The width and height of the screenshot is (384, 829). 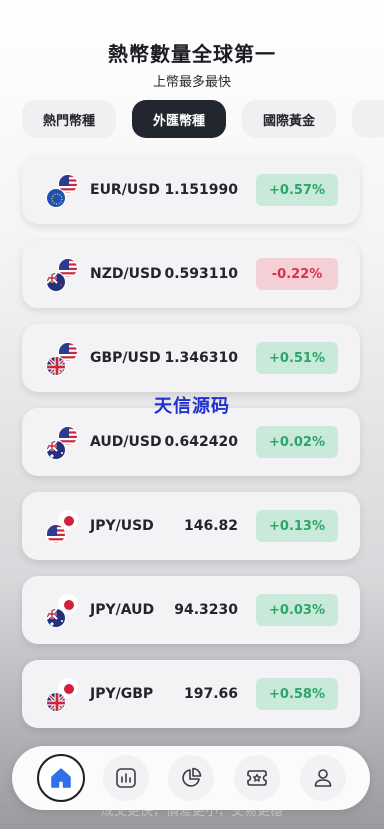 I want to click on pair-price: 1.346310, so click(x=201, y=358).